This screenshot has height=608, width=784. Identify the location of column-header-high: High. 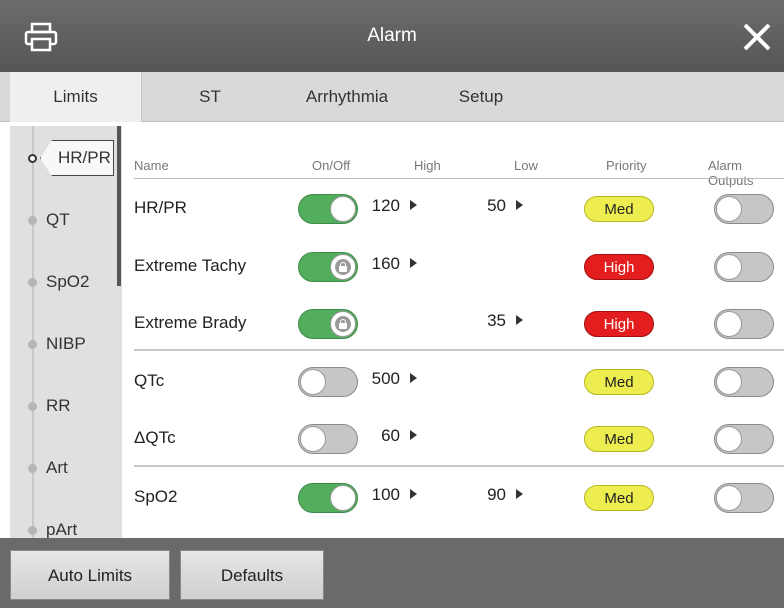
(427, 165).